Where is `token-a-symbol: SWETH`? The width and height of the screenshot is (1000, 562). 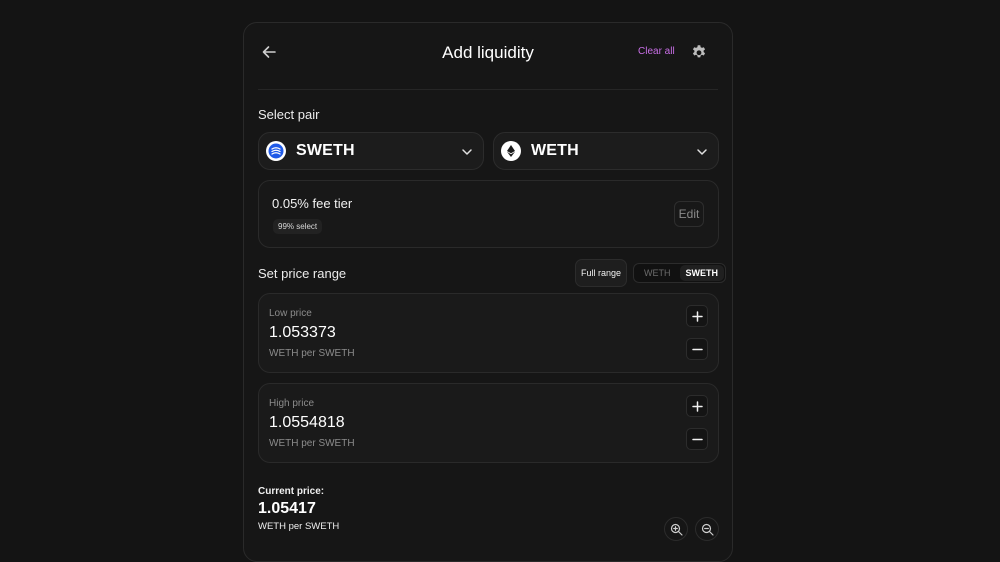
token-a-symbol: SWETH is located at coordinates (325, 150).